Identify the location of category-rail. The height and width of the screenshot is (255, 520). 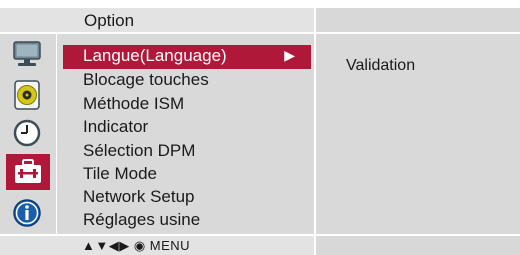
(28, 134).